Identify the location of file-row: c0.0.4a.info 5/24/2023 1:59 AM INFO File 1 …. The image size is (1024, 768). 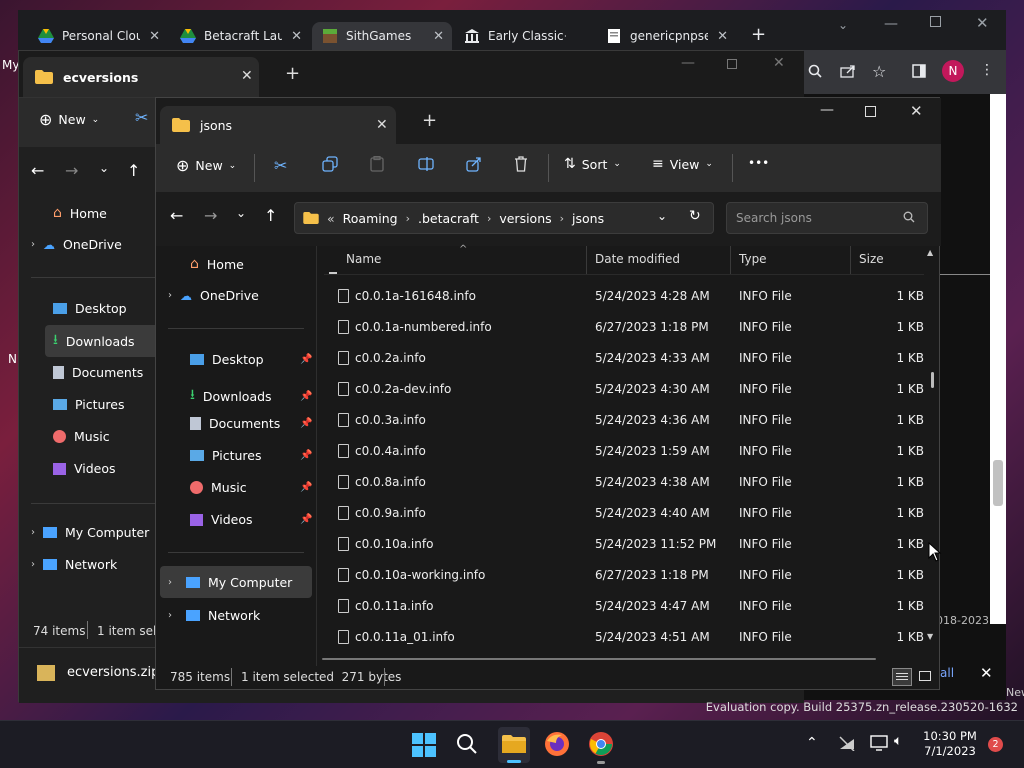
(624, 450).